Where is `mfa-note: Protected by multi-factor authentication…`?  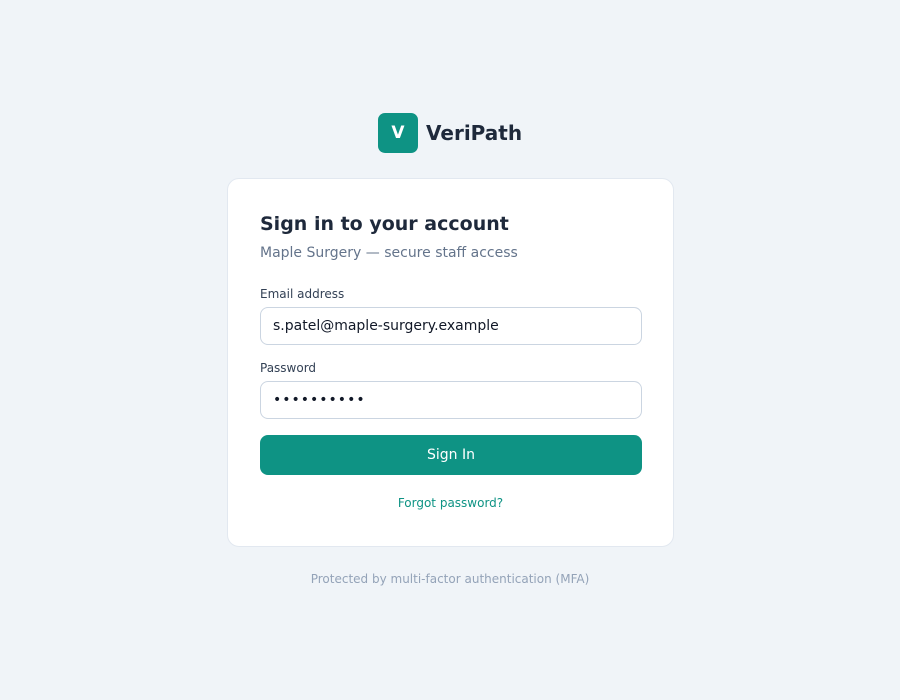 mfa-note: Protected by multi-factor authentication… is located at coordinates (450, 579).